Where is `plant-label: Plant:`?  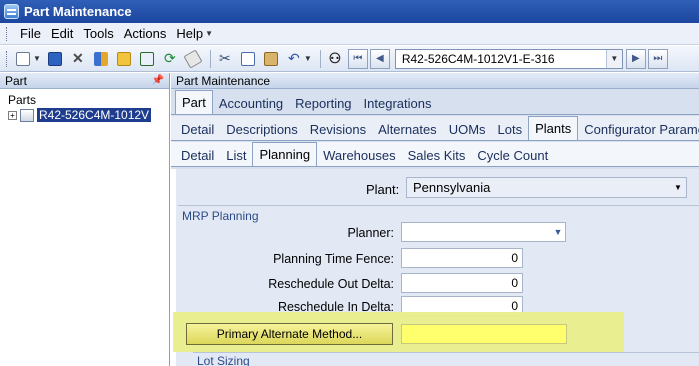
plant-label: Plant: is located at coordinates (383, 189).